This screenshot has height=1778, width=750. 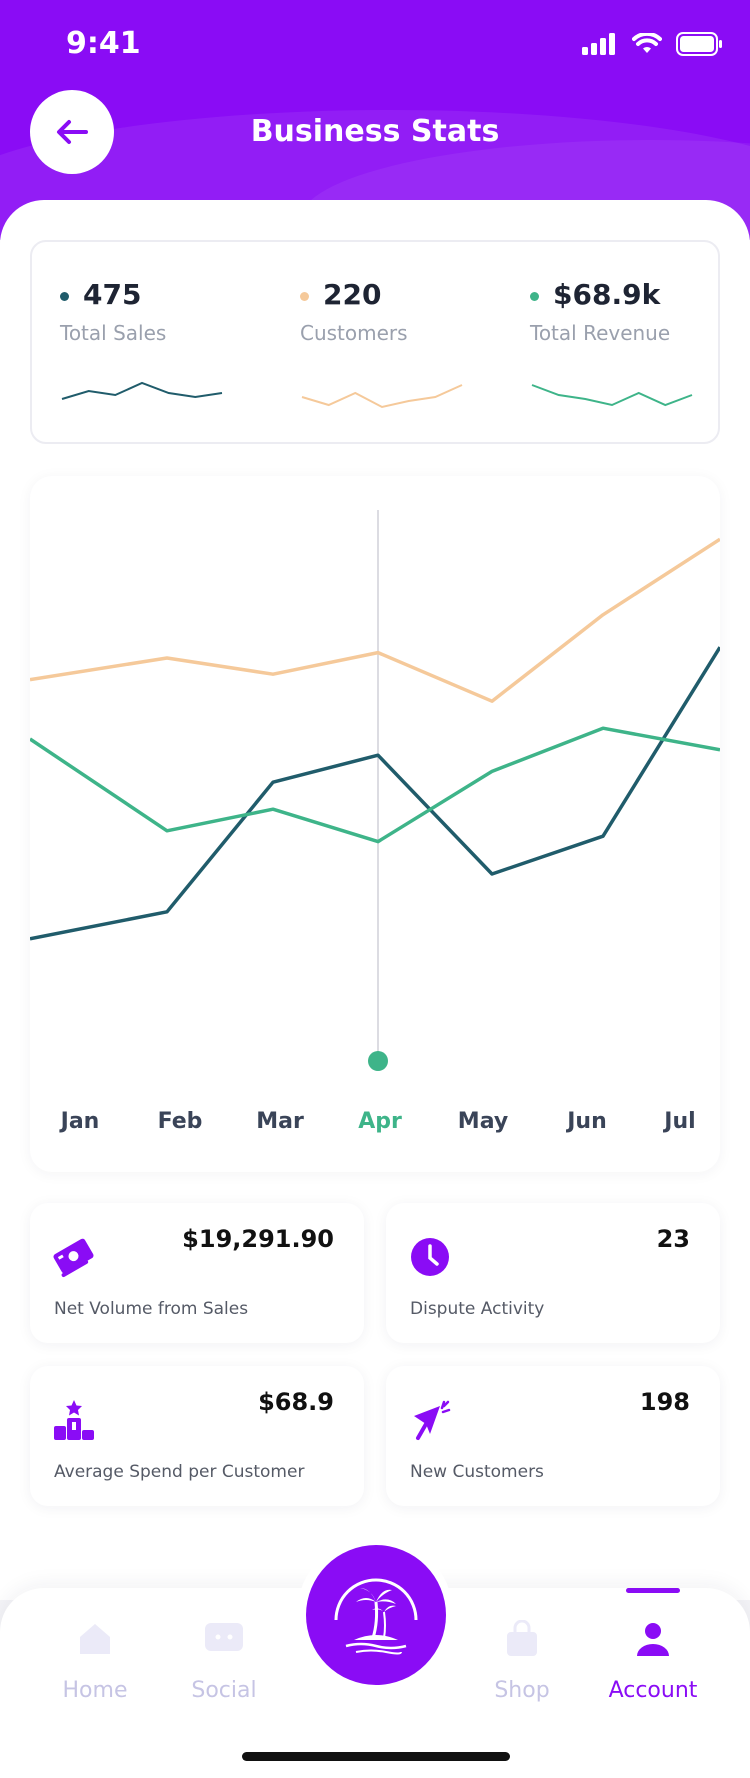 I want to click on sparkline-total-sales, so click(x=142, y=390).